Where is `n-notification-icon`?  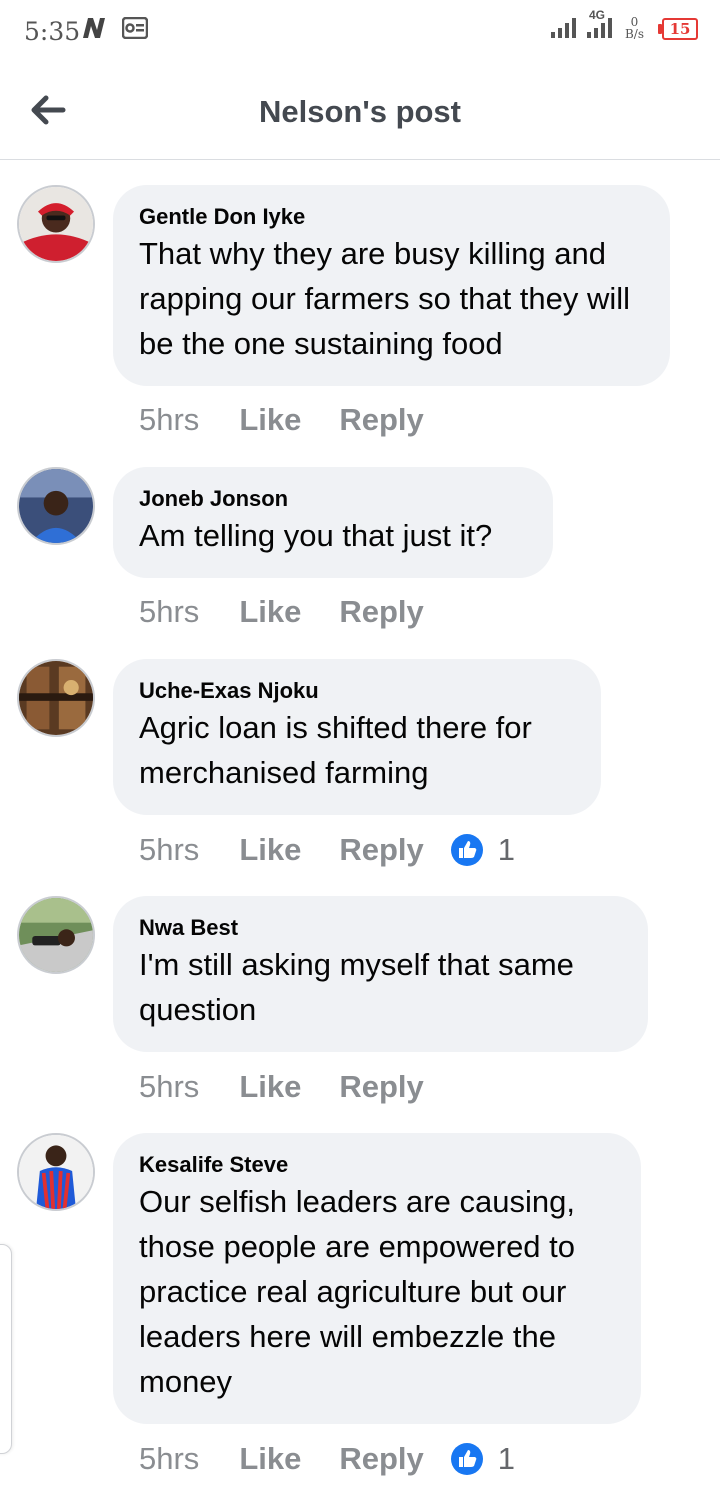
n-notification-icon is located at coordinates (94, 28).